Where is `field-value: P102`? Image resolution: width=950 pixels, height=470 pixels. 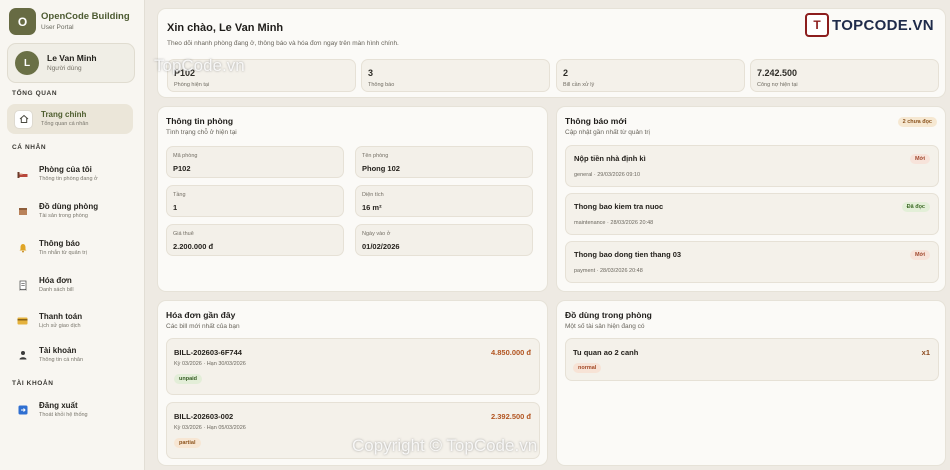 field-value: P102 is located at coordinates (182, 168).